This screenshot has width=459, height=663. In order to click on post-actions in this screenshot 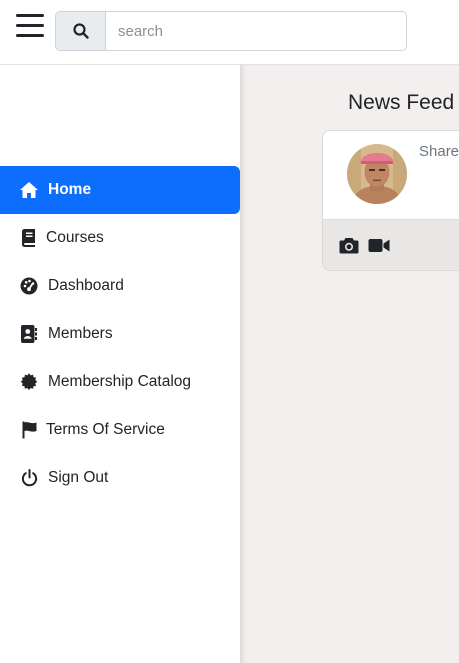, I will do `click(364, 248)`.